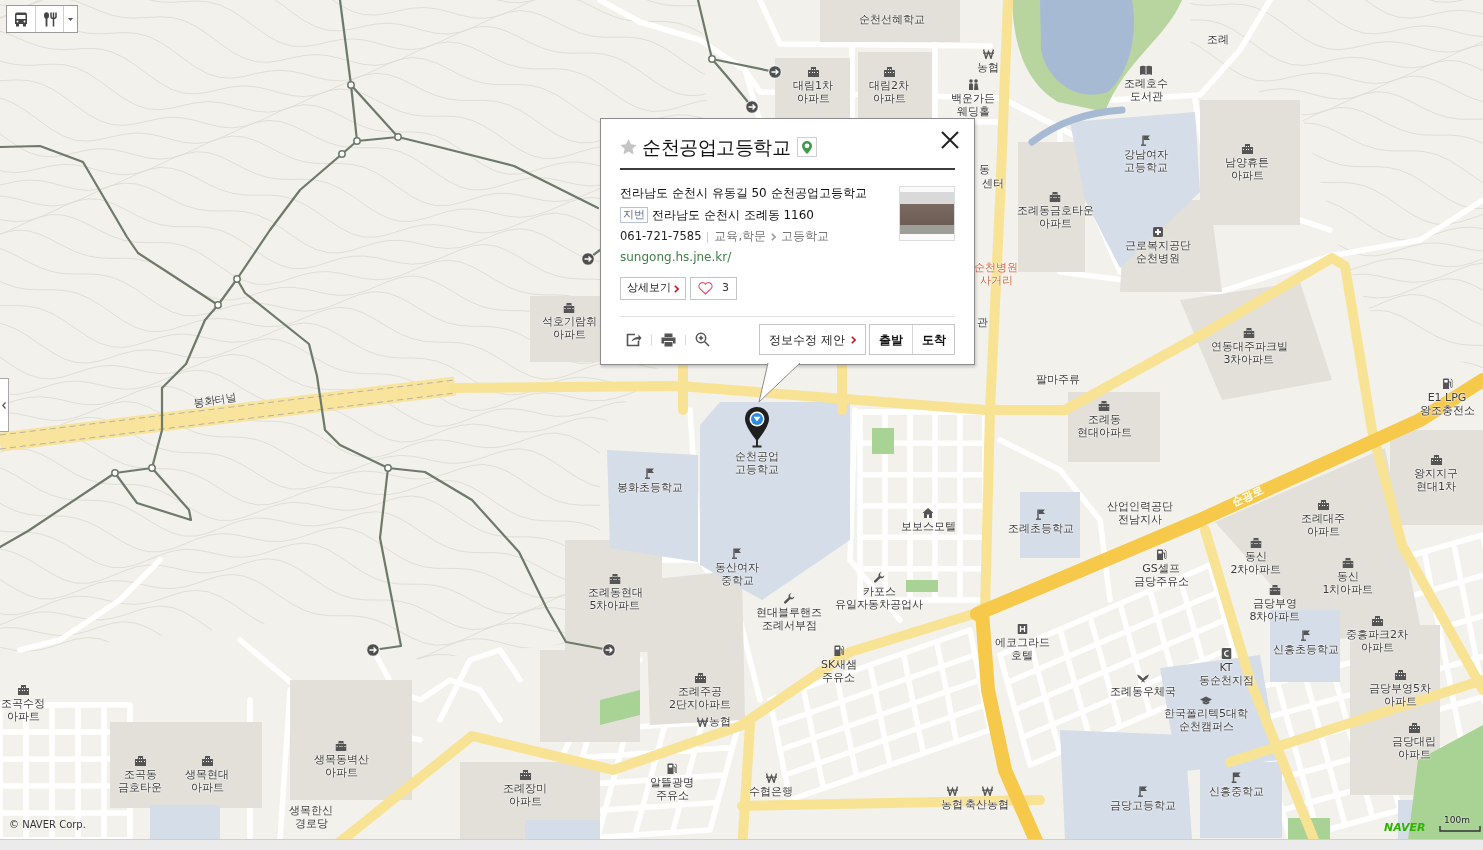  I want to click on place-label: 조례동금호타운 아파트, so click(1055, 217).